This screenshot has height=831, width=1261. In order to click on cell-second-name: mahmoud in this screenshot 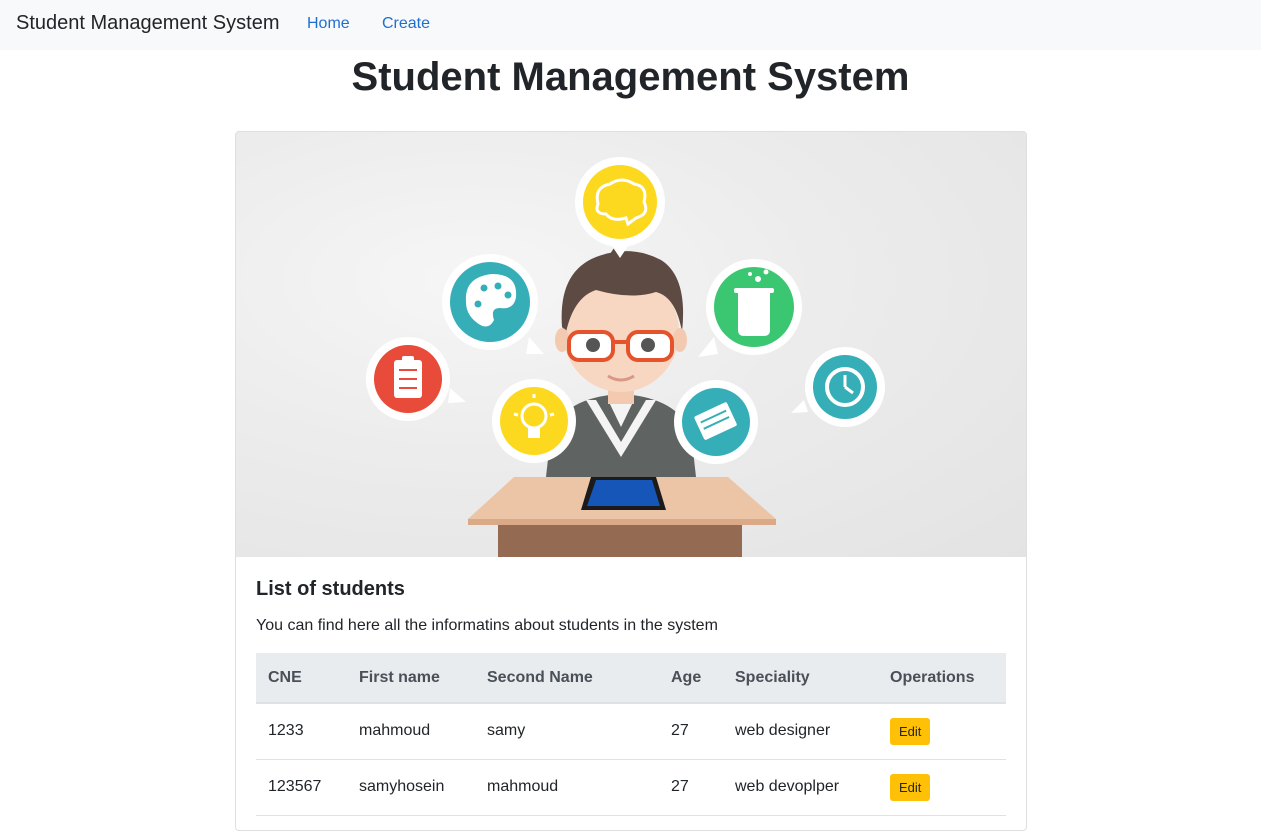, I will do `click(567, 787)`.